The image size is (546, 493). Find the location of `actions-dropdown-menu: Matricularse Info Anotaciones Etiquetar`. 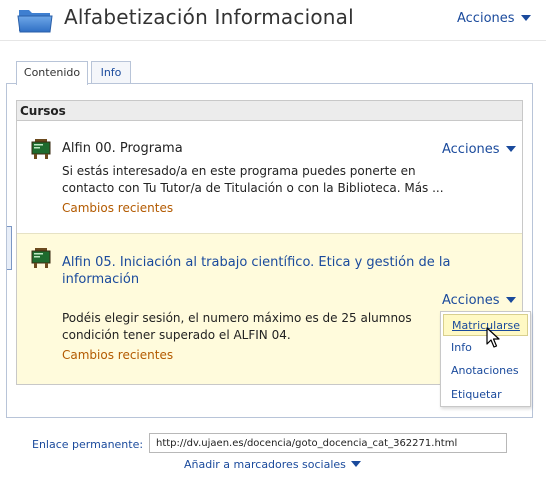

actions-dropdown-menu: Matricularse Info Anotaciones Etiquetar is located at coordinates (485, 359).